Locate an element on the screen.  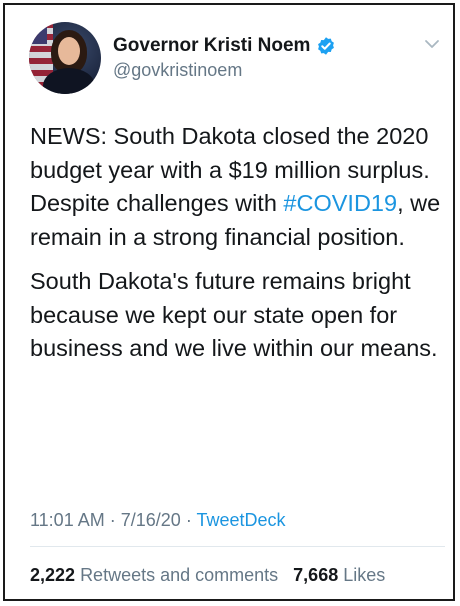
author-row: Governor Kristi Noem is located at coordinates (224, 46).